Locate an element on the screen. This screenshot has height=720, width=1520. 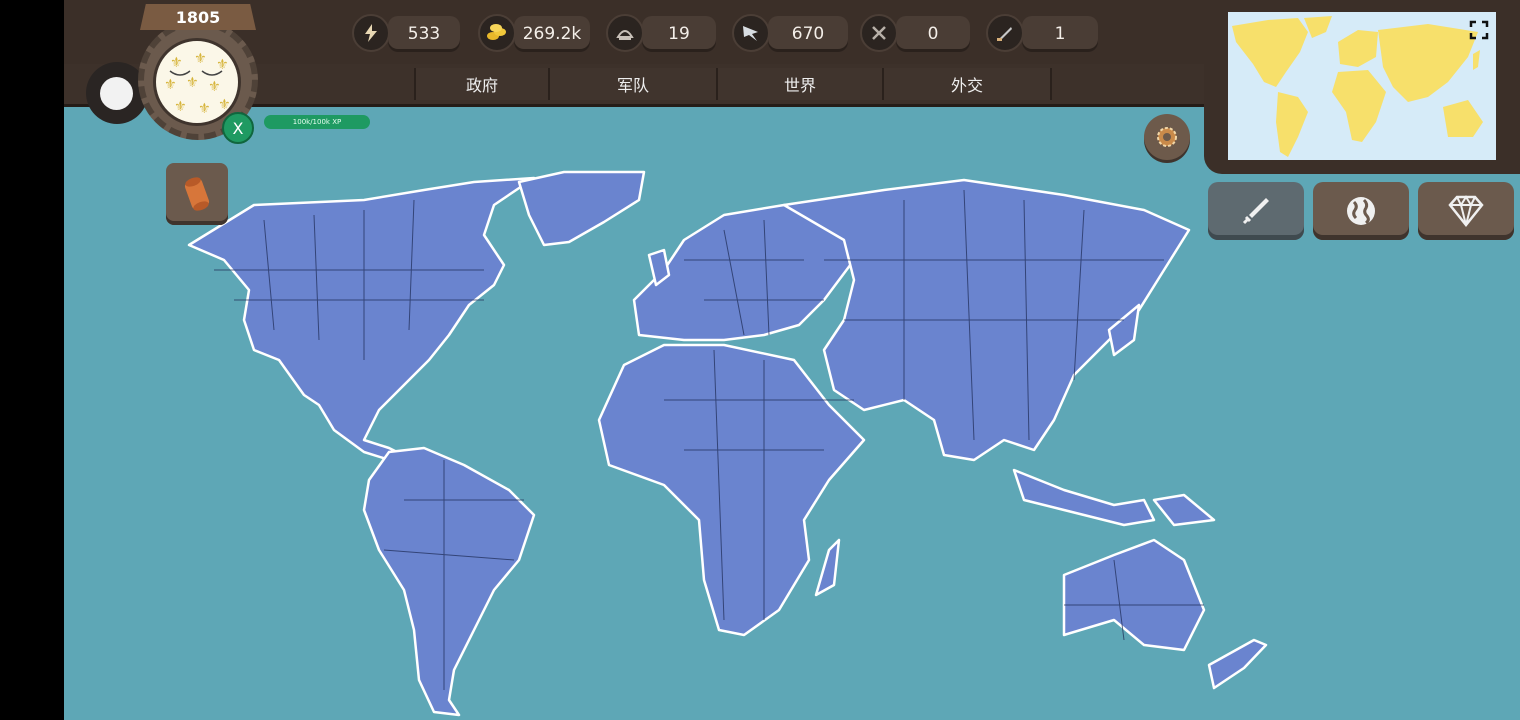
tab-government: 政府 is located at coordinates (482, 84).